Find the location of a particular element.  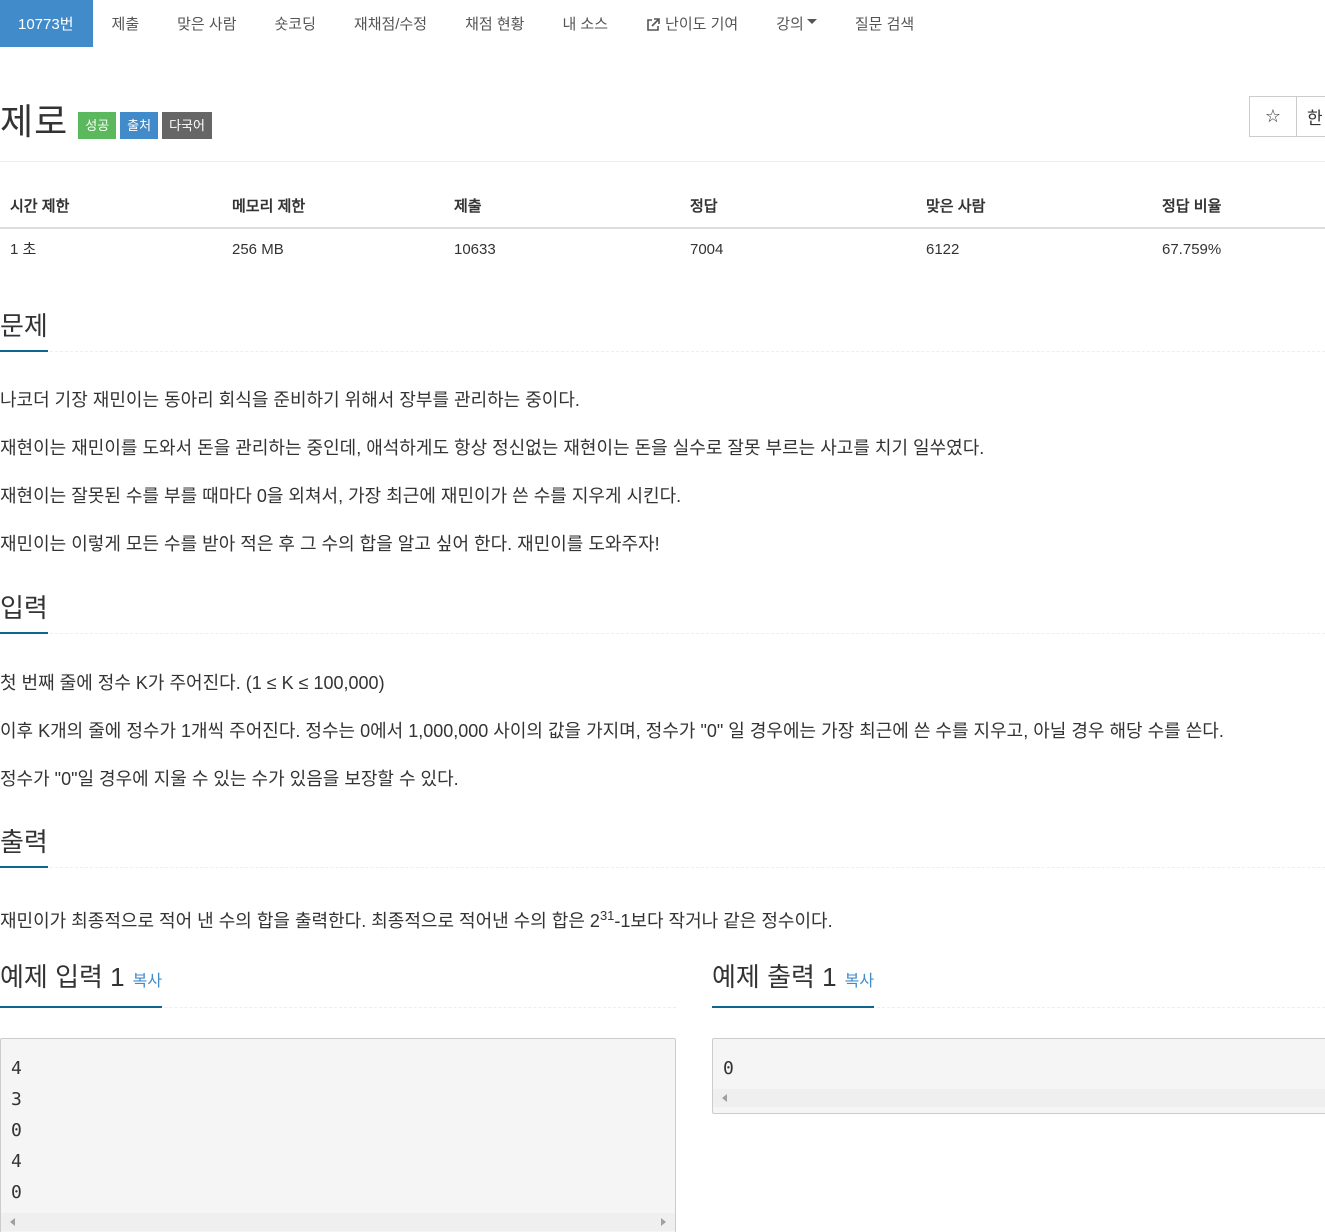

tab-short-coding: 숏코딩 is located at coordinates (295, 23).